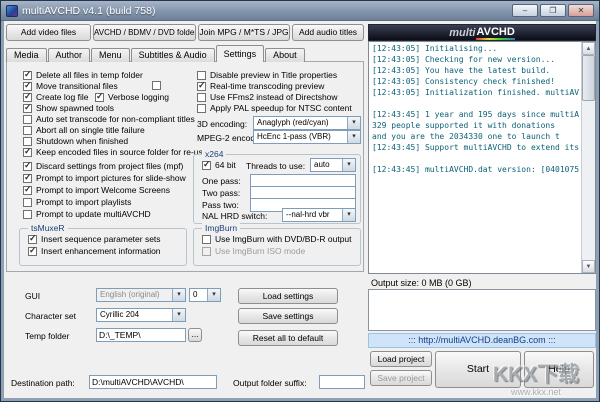 This screenshot has height=402, width=600. What do you see at coordinates (172, 55) in the screenshot?
I see `tab-subtitles-audio: Subtitles & Audio` at bounding box center [172, 55].